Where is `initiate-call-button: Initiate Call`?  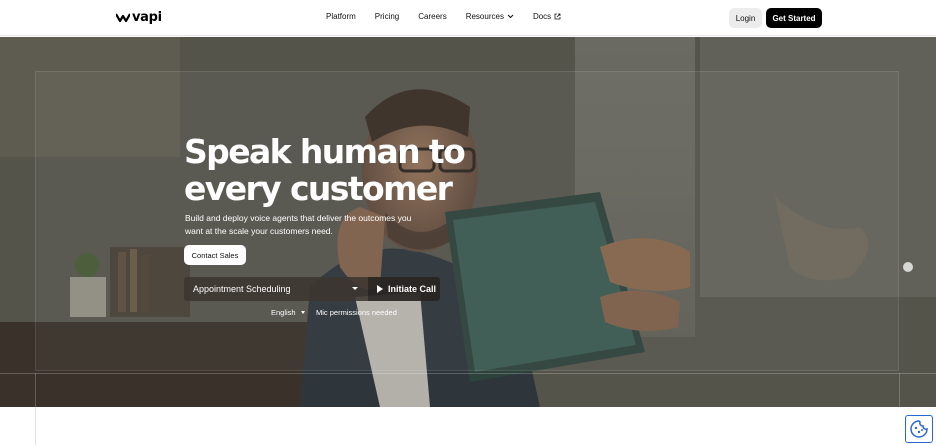
initiate-call-button: Initiate Call is located at coordinates (404, 289).